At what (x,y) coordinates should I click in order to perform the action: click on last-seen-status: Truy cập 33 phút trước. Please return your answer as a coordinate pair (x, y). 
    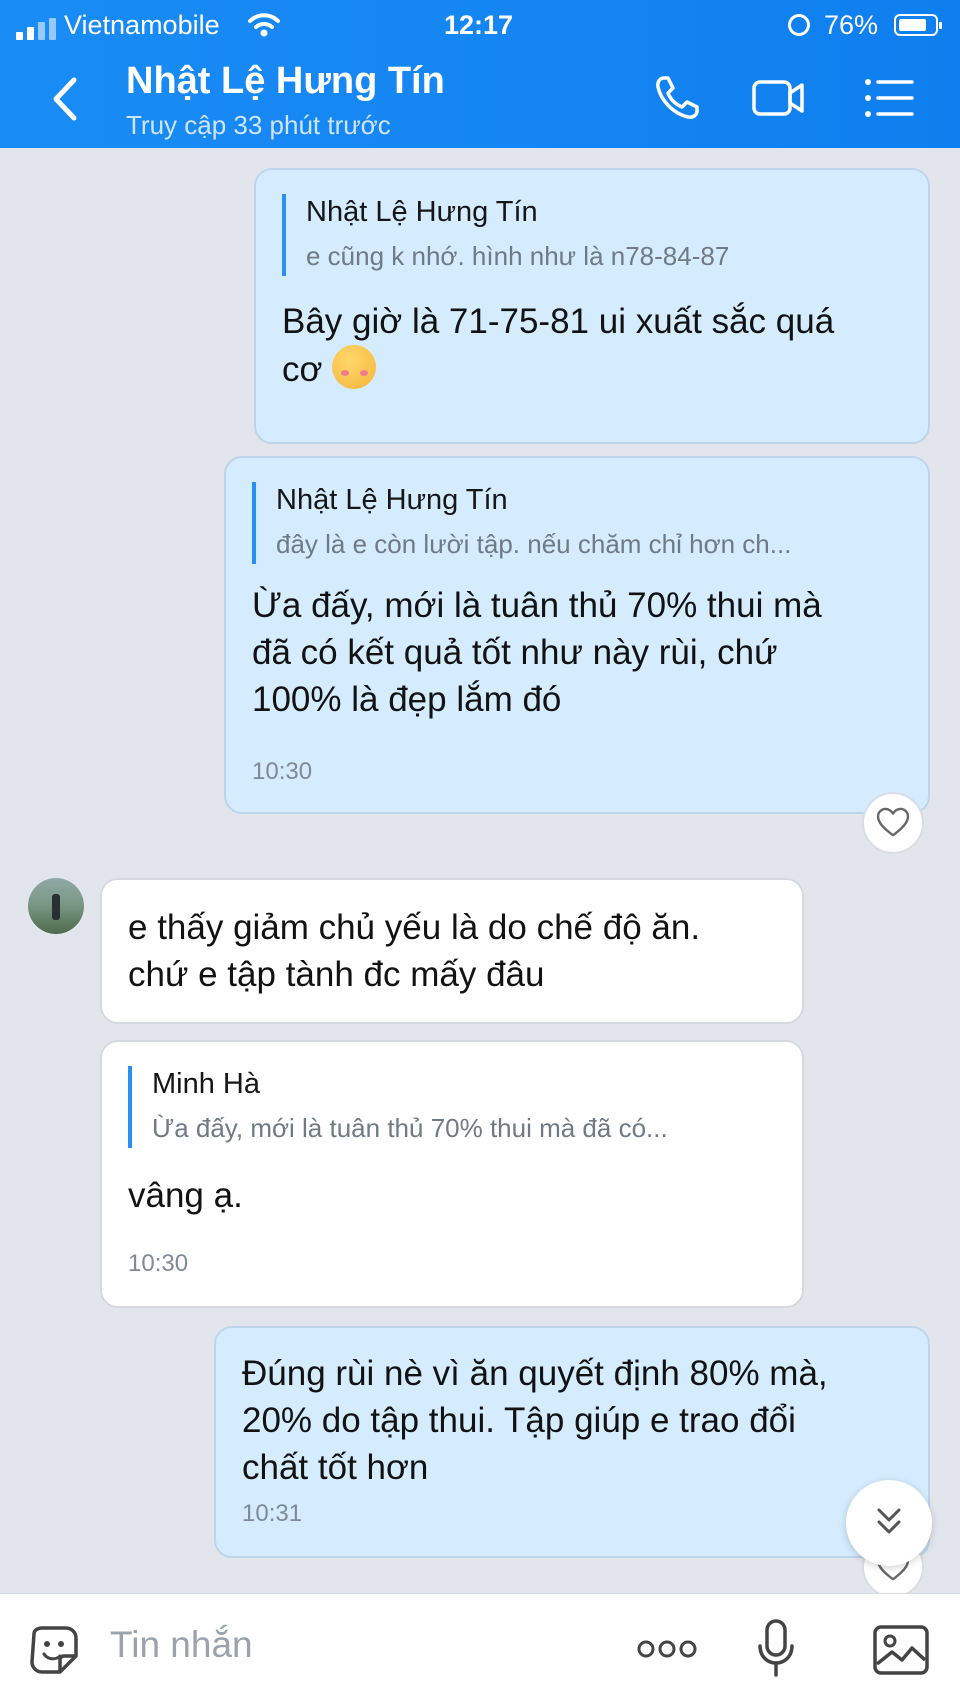
    Looking at the image, I should click on (258, 125).